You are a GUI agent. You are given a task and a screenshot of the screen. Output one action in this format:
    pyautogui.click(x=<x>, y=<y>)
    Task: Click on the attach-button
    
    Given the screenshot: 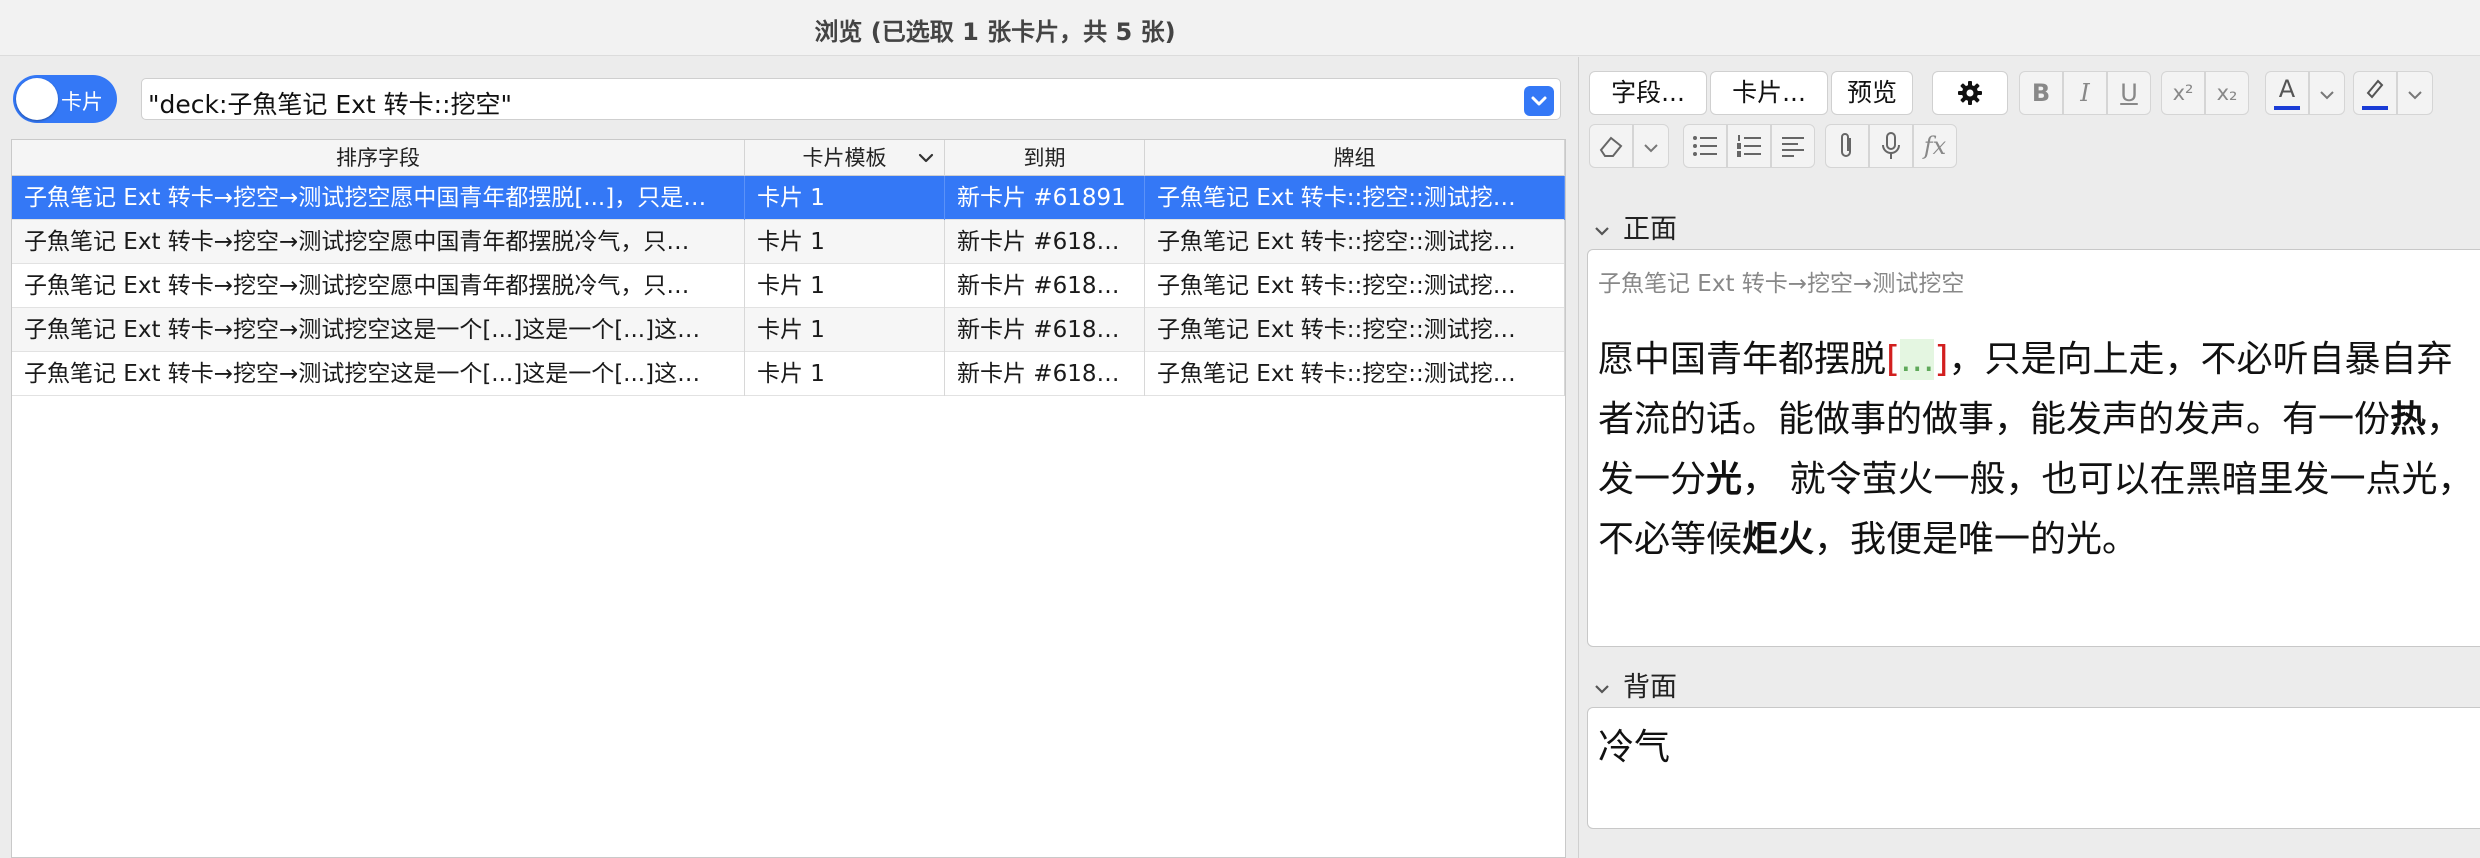 What is the action you would take?
    pyautogui.click(x=1847, y=146)
    